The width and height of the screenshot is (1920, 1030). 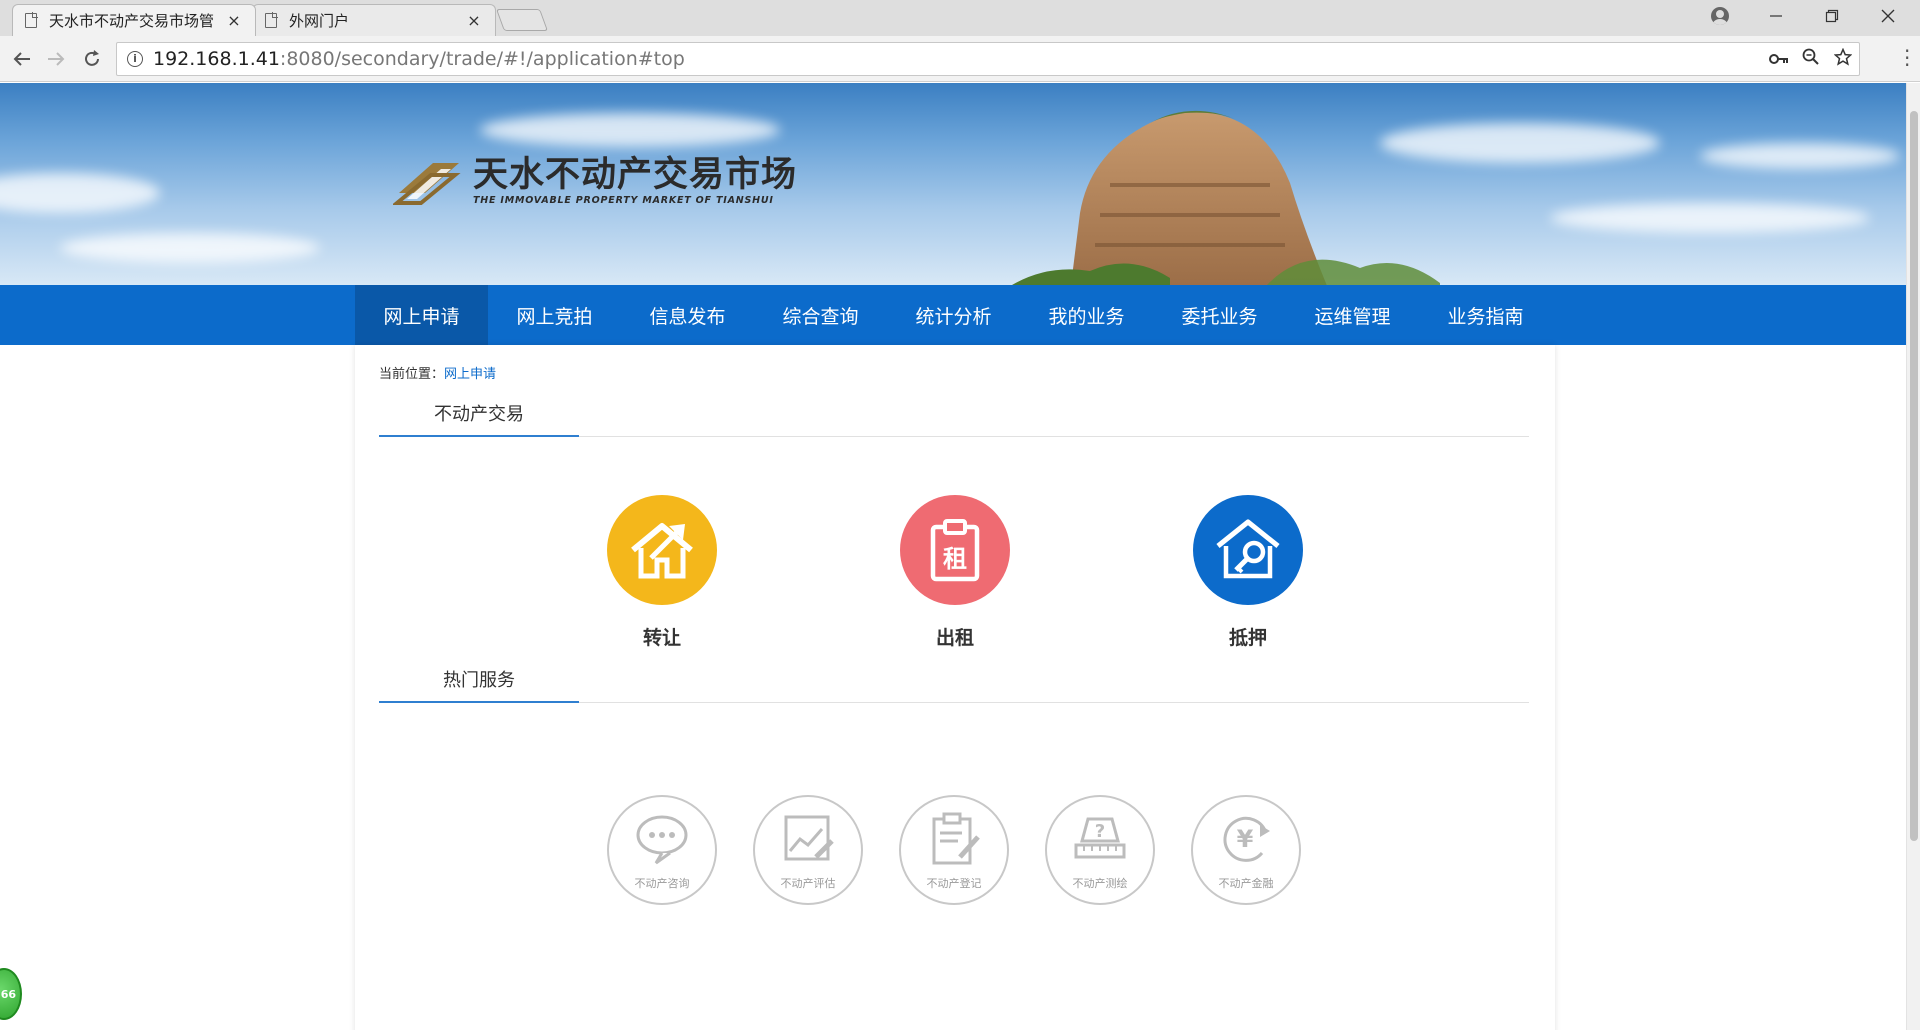 I want to click on zoom-icon, so click(x=1811, y=59).